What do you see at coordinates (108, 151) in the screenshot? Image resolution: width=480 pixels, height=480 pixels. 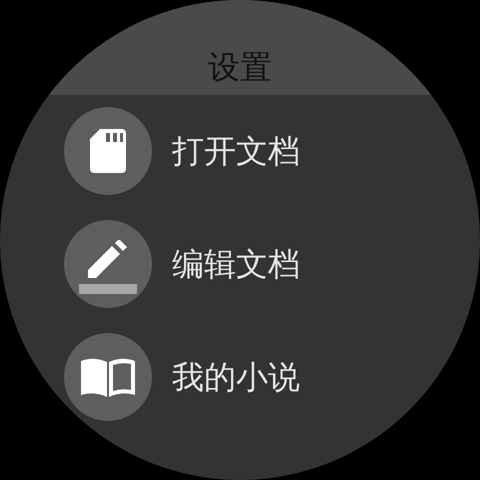 I see `sd-card-icon` at bounding box center [108, 151].